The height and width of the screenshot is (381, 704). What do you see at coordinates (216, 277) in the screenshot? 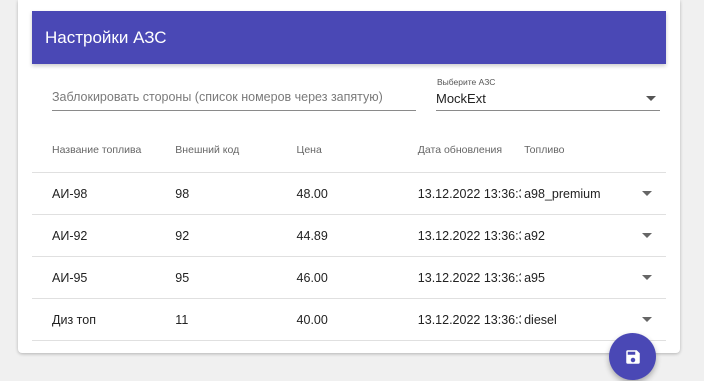
I see `external-code-cell: 95` at bounding box center [216, 277].